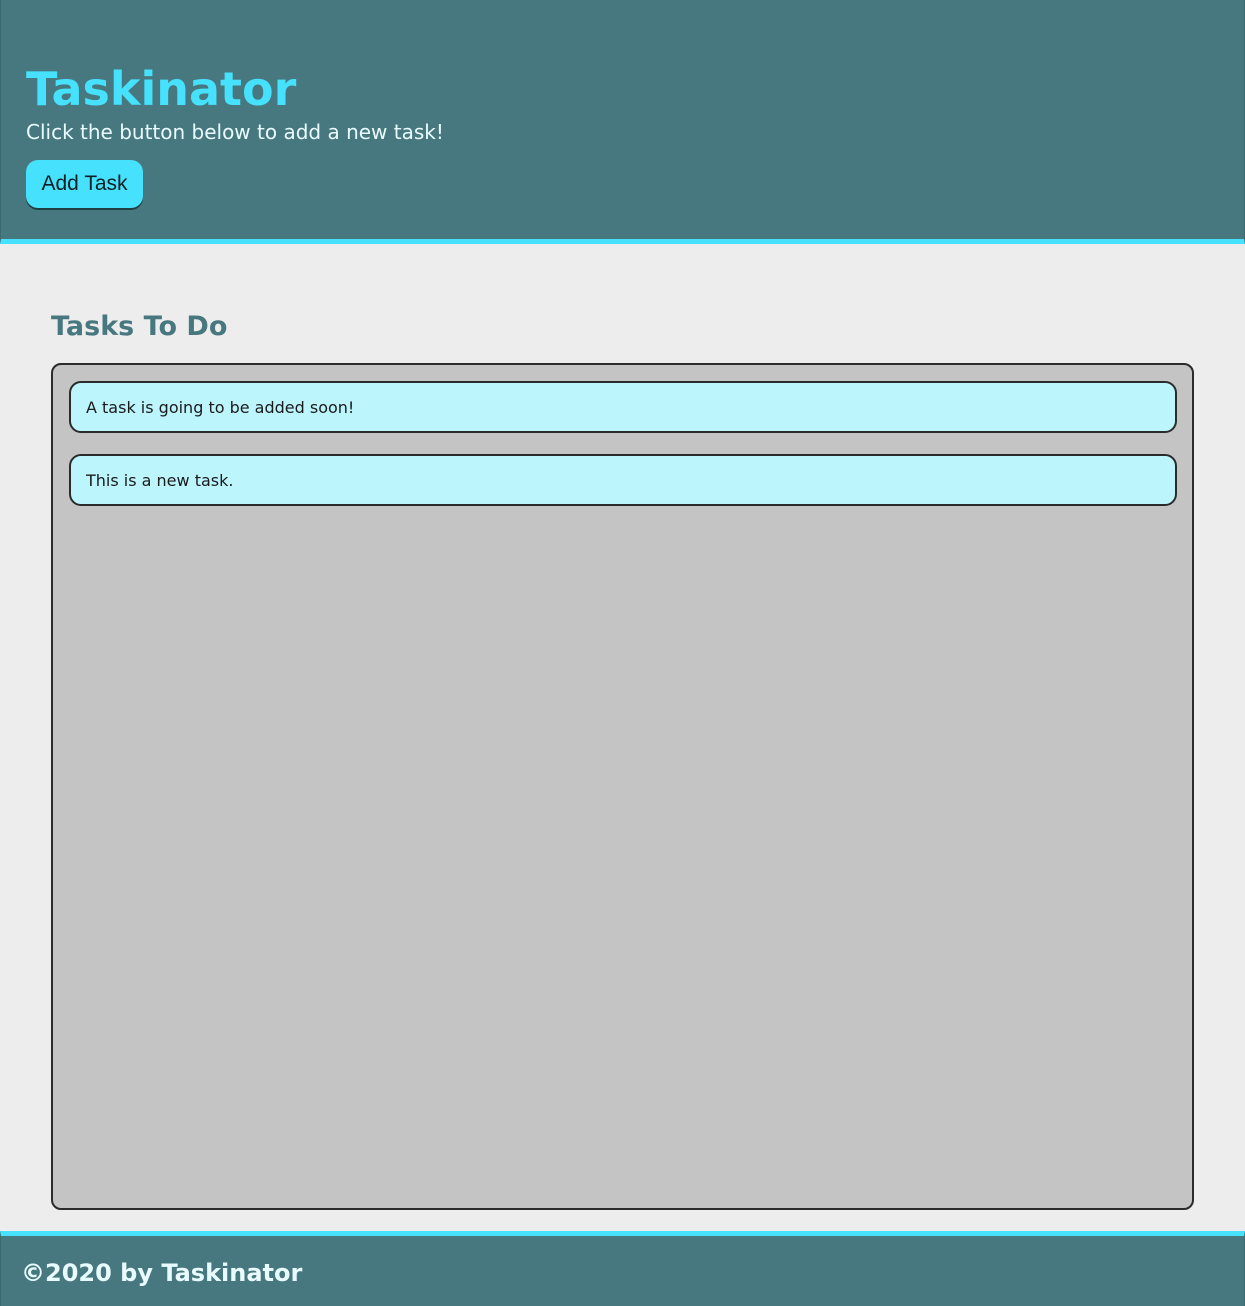  Describe the element at coordinates (84, 184) in the screenshot. I see `add-task-button: Add Task` at that location.